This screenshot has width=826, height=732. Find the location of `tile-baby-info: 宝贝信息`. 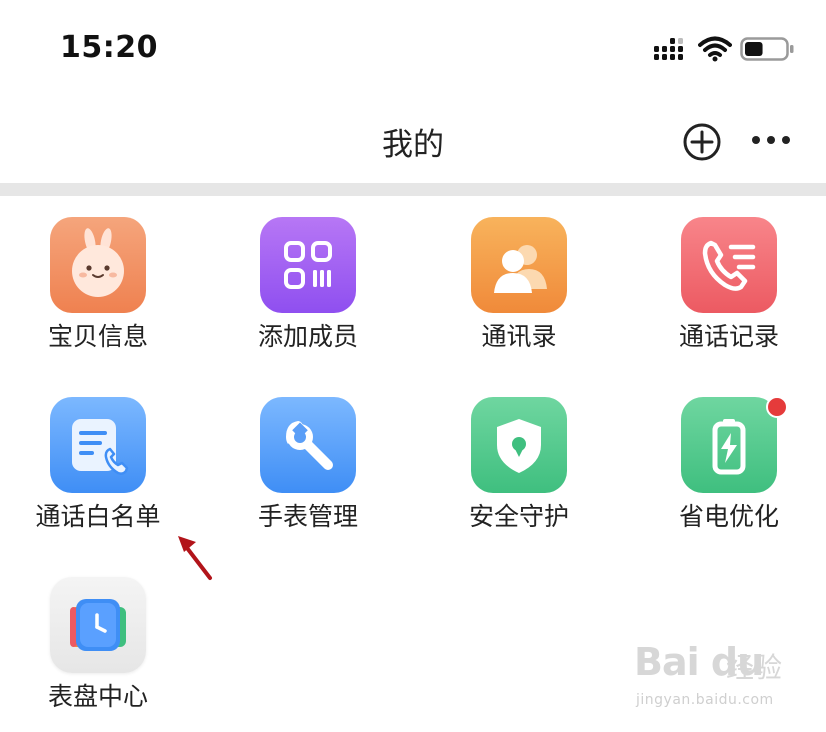

tile-baby-info: 宝贝信息 is located at coordinates (98, 292).